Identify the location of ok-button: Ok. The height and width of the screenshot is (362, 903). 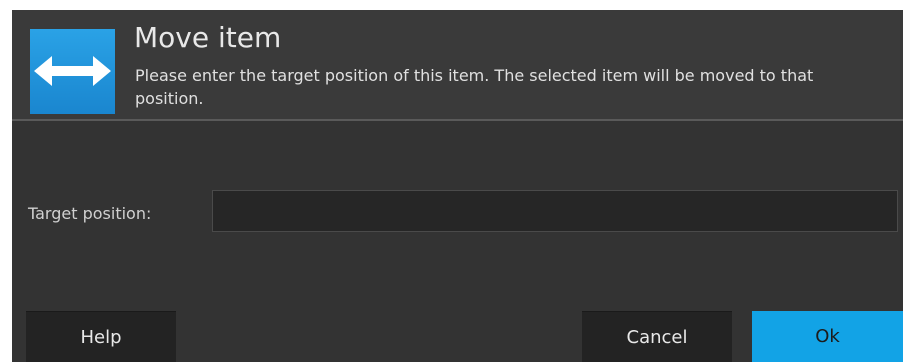
(827, 336).